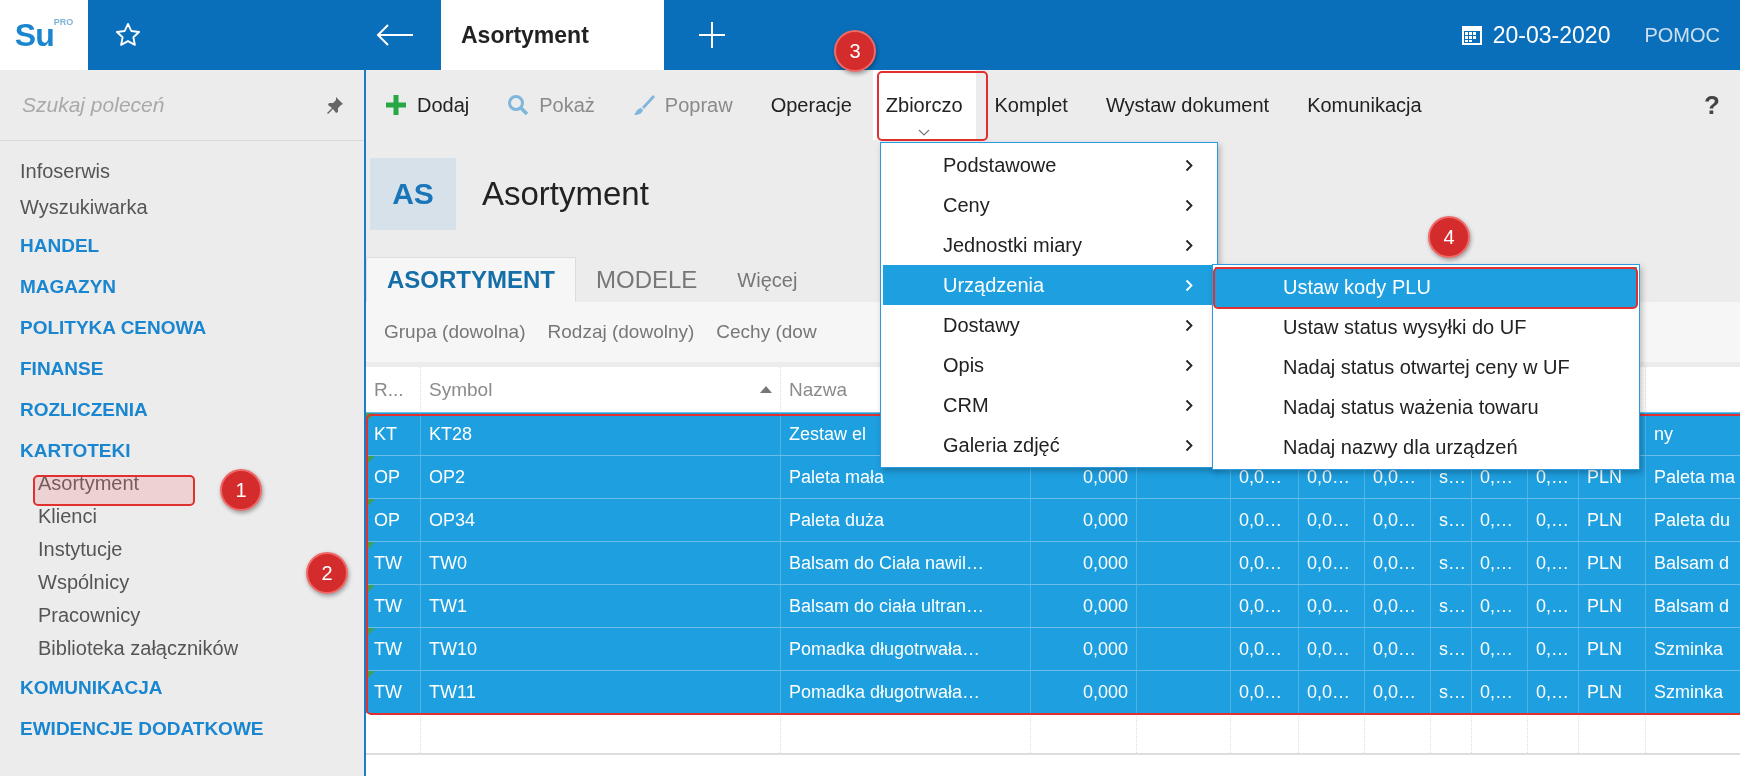 The image size is (1740, 776). I want to click on table-cell: KT28, so click(451, 434).